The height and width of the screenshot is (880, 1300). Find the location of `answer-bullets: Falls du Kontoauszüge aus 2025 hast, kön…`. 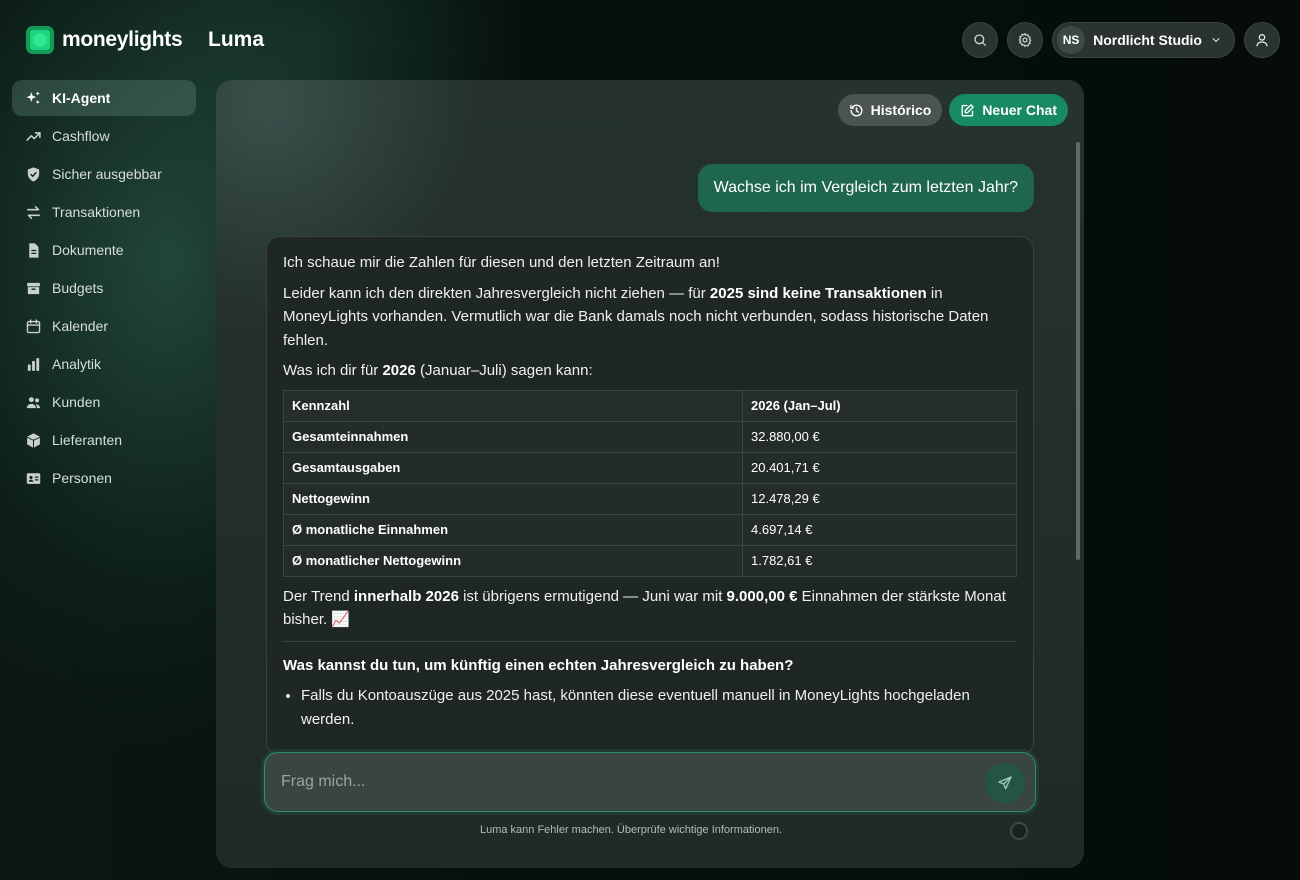

answer-bullets: Falls du Kontoauszüge aus 2025 hast, kön… is located at coordinates (650, 707).